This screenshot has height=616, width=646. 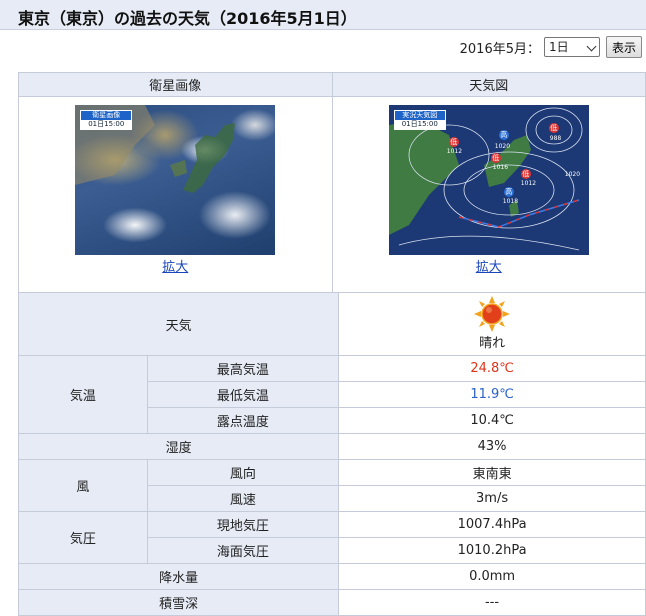 I want to click on page-title: 東京（東京）の過去の天気（2016年5月1日）, so click(x=187, y=18).